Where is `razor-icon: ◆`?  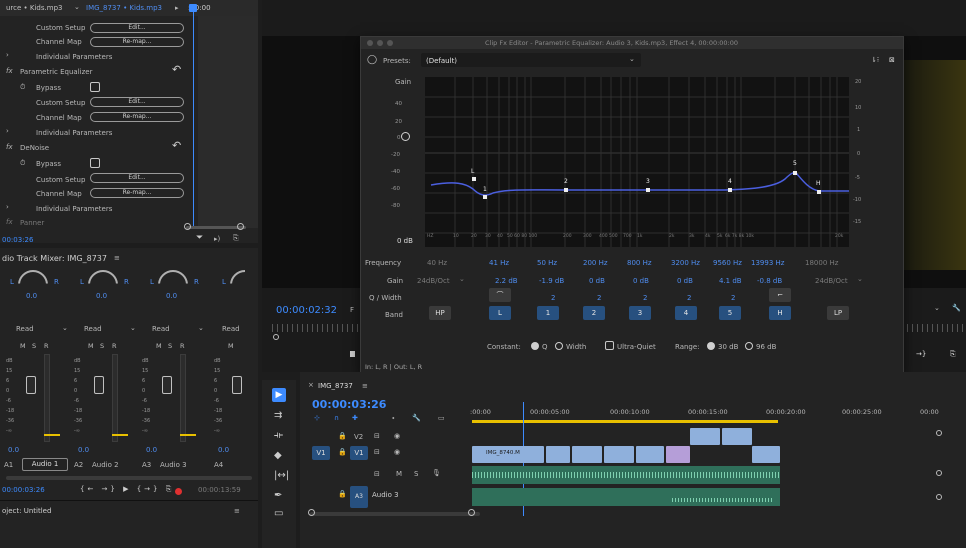 razor-icon: ◆ is located at coordinates (278, 455).